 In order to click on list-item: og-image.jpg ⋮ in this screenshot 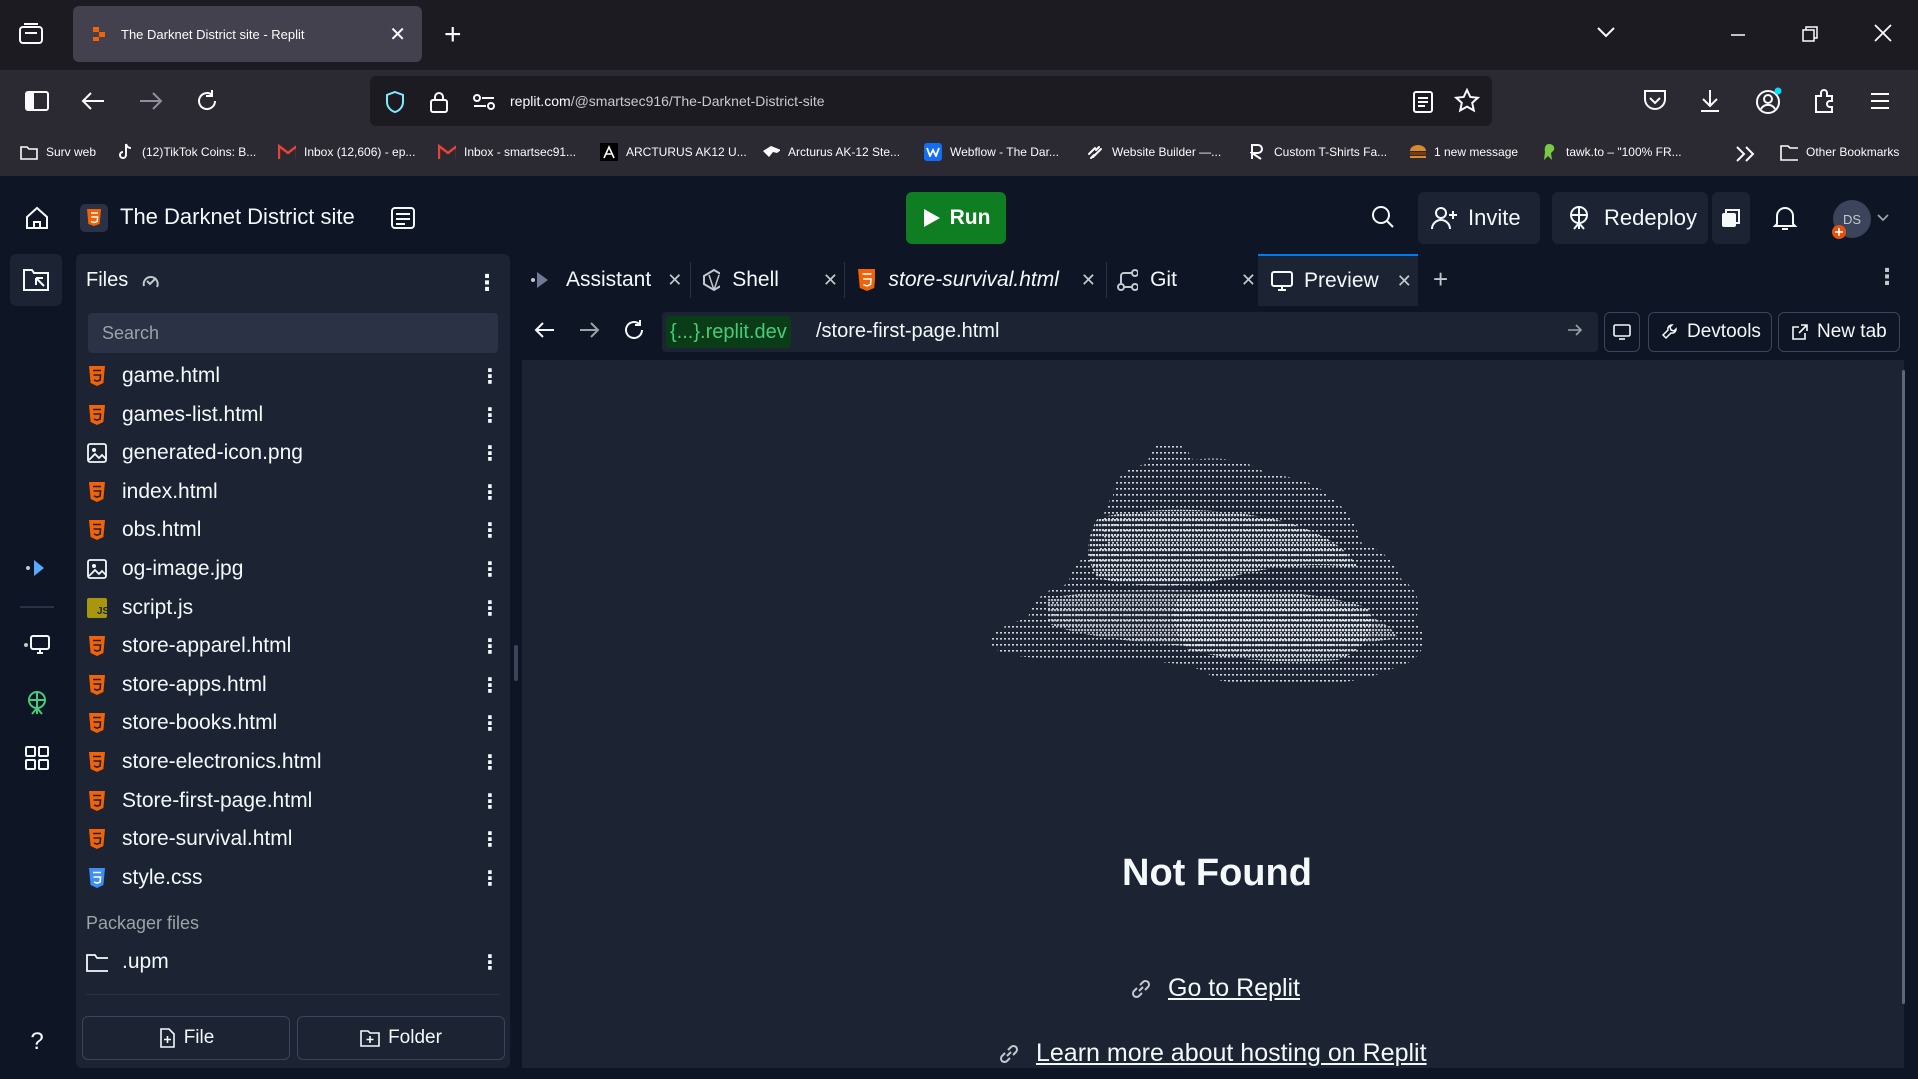, I will do `click(293, 569)`.